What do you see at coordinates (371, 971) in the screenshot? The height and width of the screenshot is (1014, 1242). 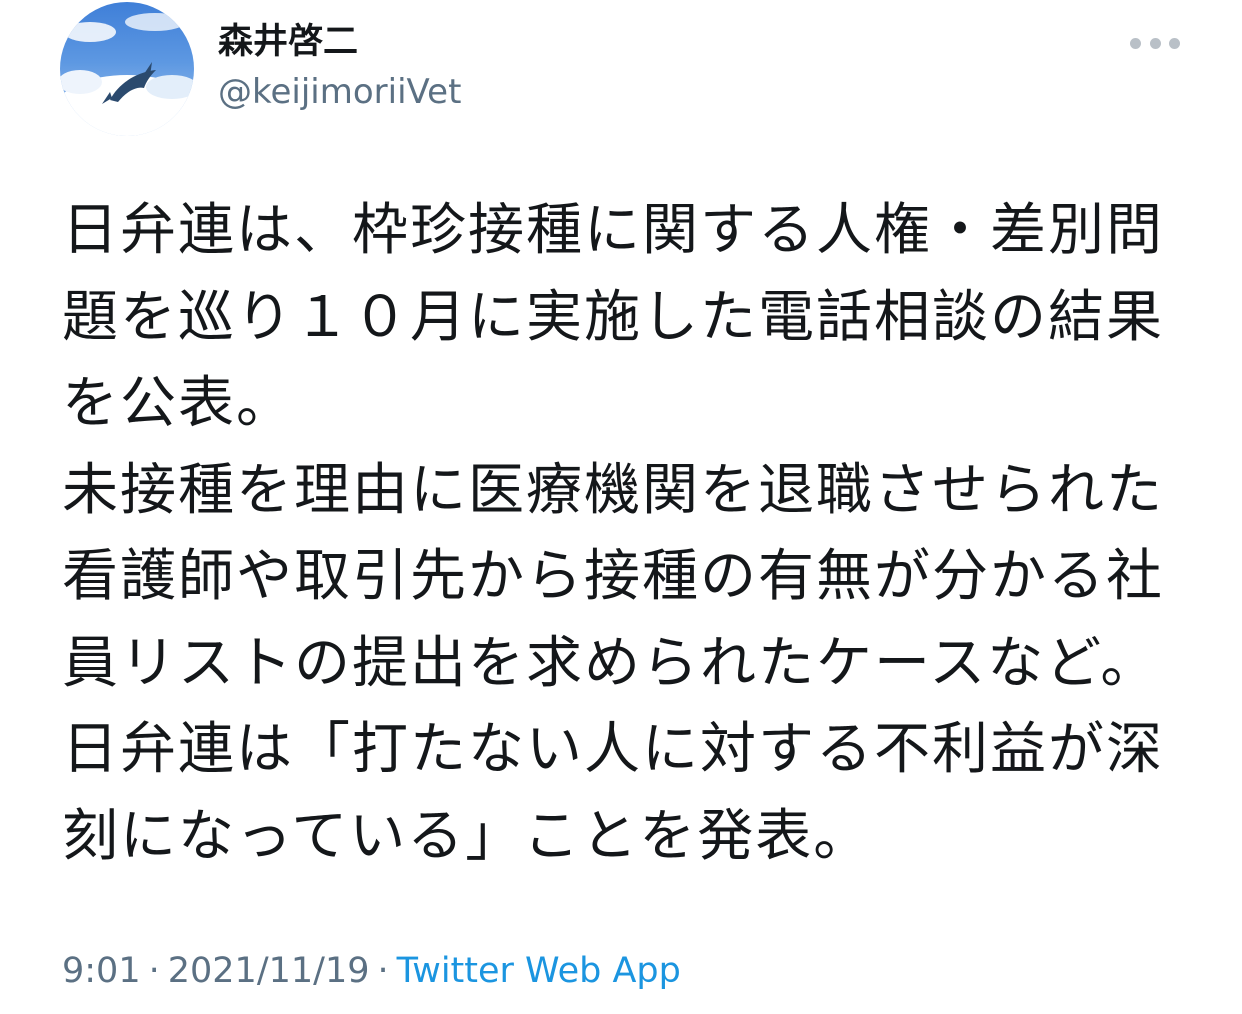 I see `tweet-meta: 9:01 · 2021/11/19 · Twitter Web App` at bounding box center [371, 971].